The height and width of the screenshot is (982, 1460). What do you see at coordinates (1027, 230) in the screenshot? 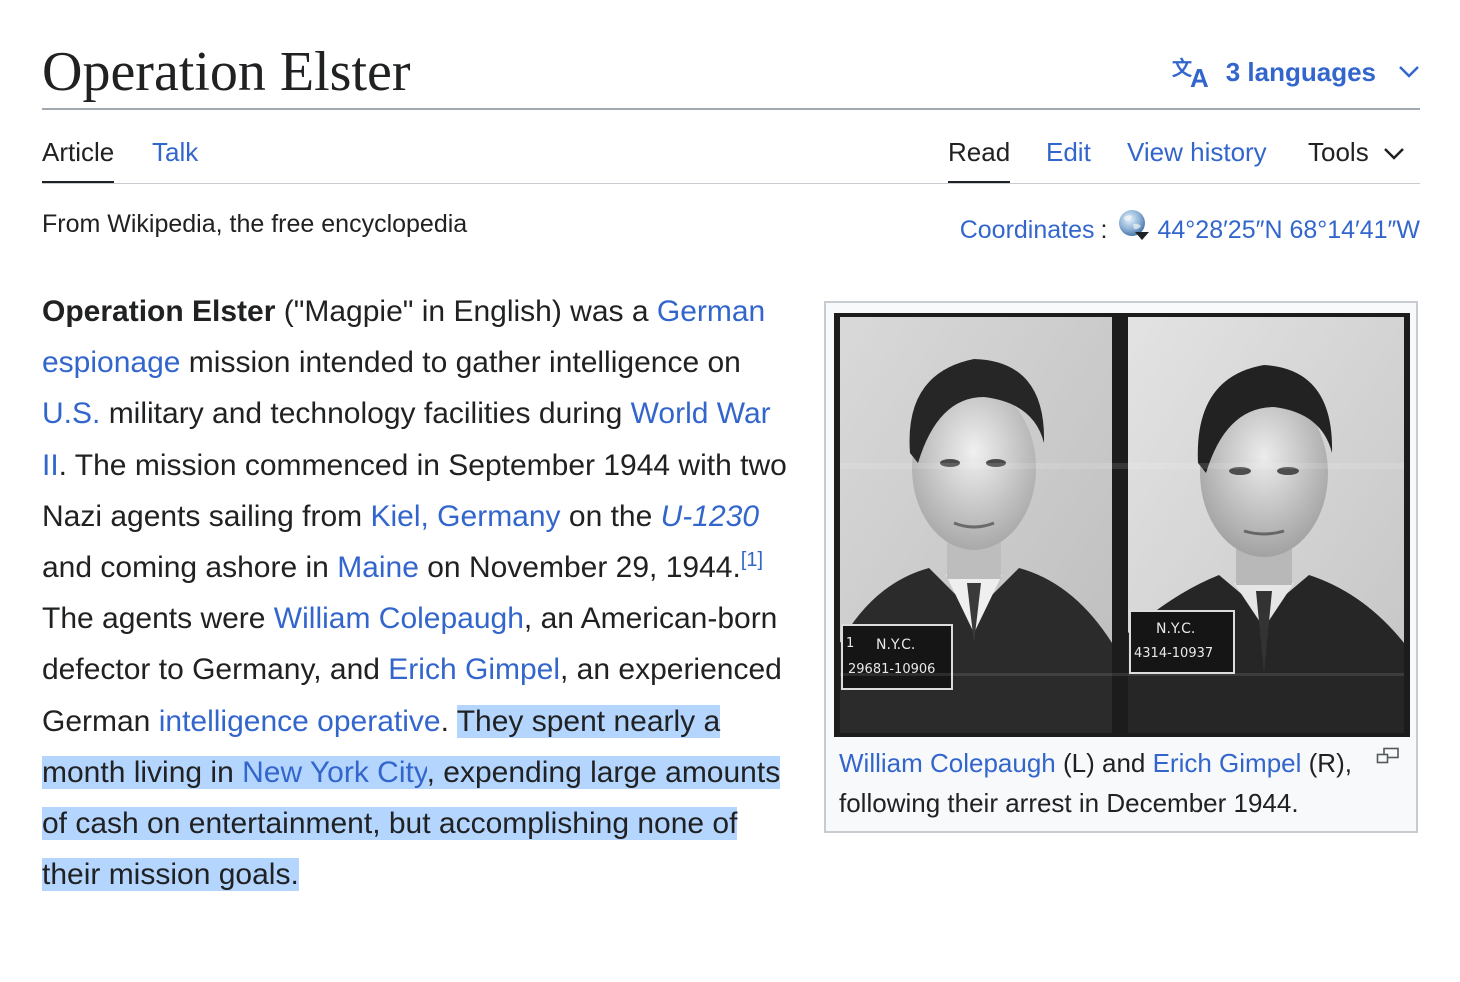
I see `coordinates-label-link: Coordinates` at bounding box center [1027, 230].